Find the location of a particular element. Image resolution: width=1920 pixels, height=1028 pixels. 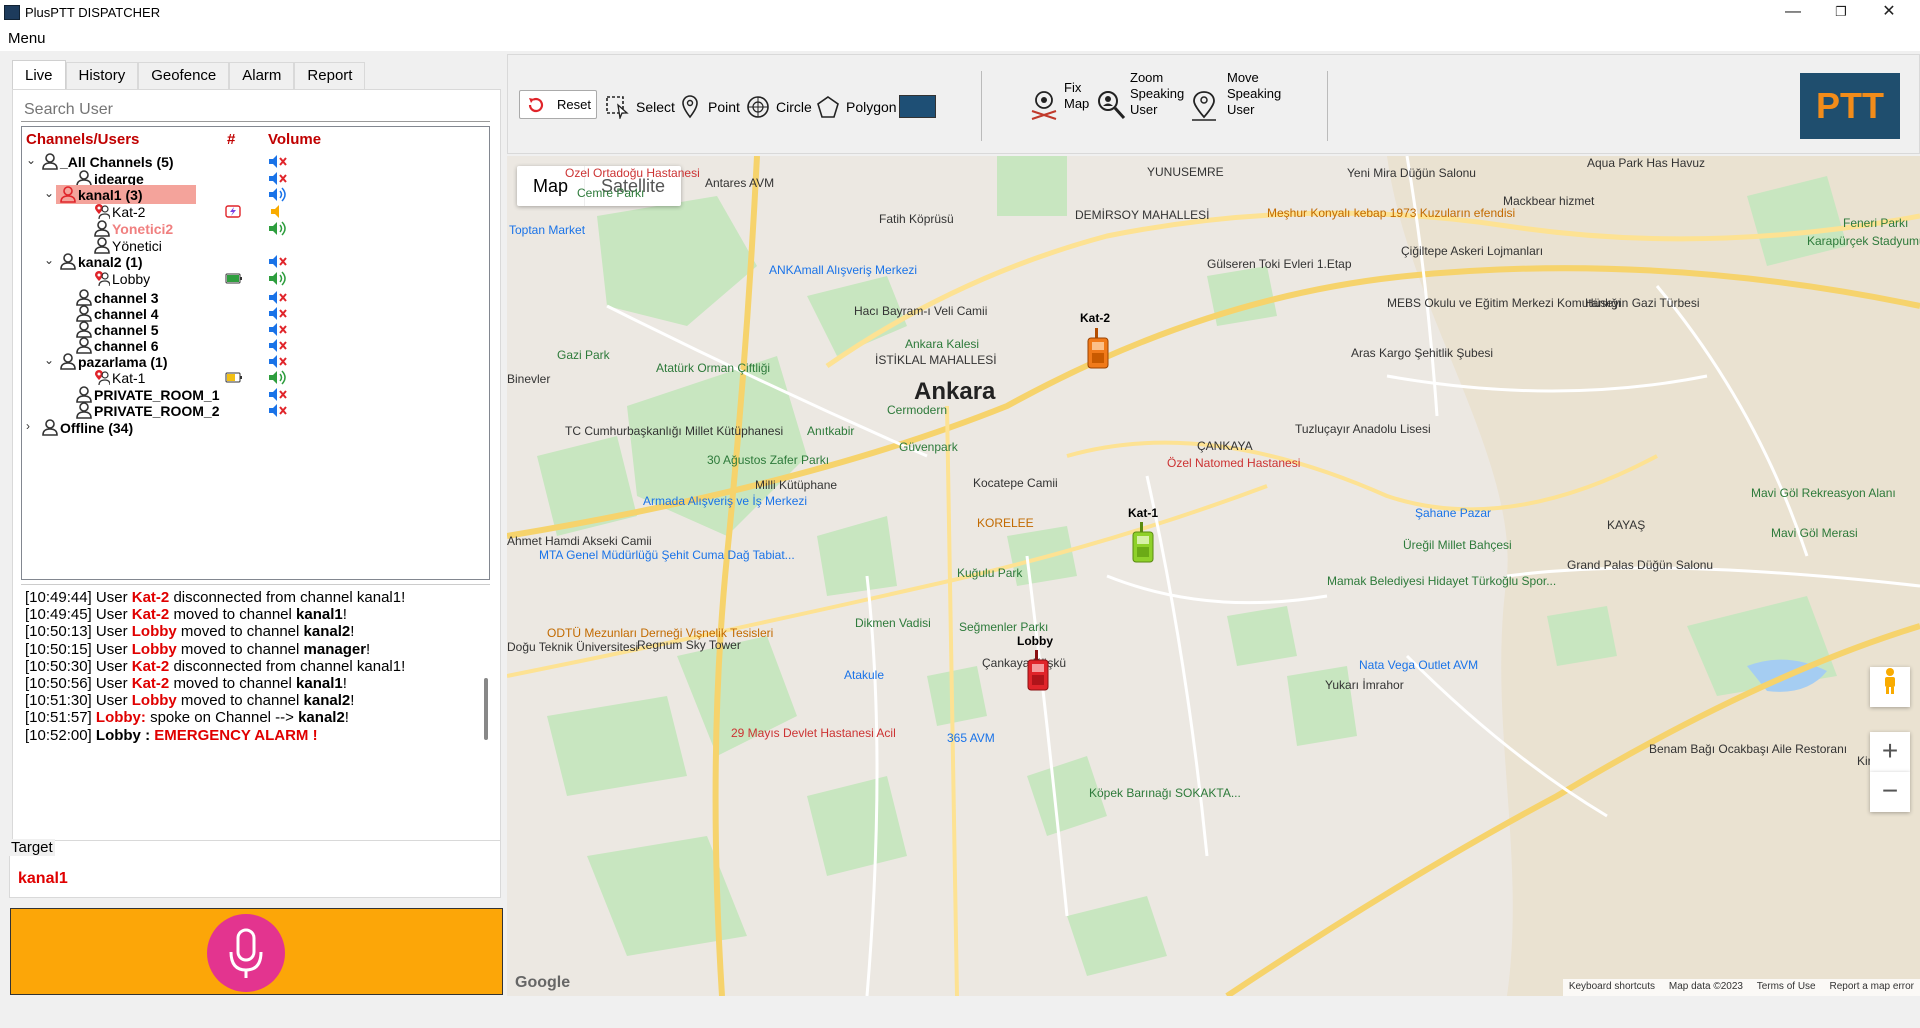

expand-toggle-icon: › is located at coordinates (32, 426).